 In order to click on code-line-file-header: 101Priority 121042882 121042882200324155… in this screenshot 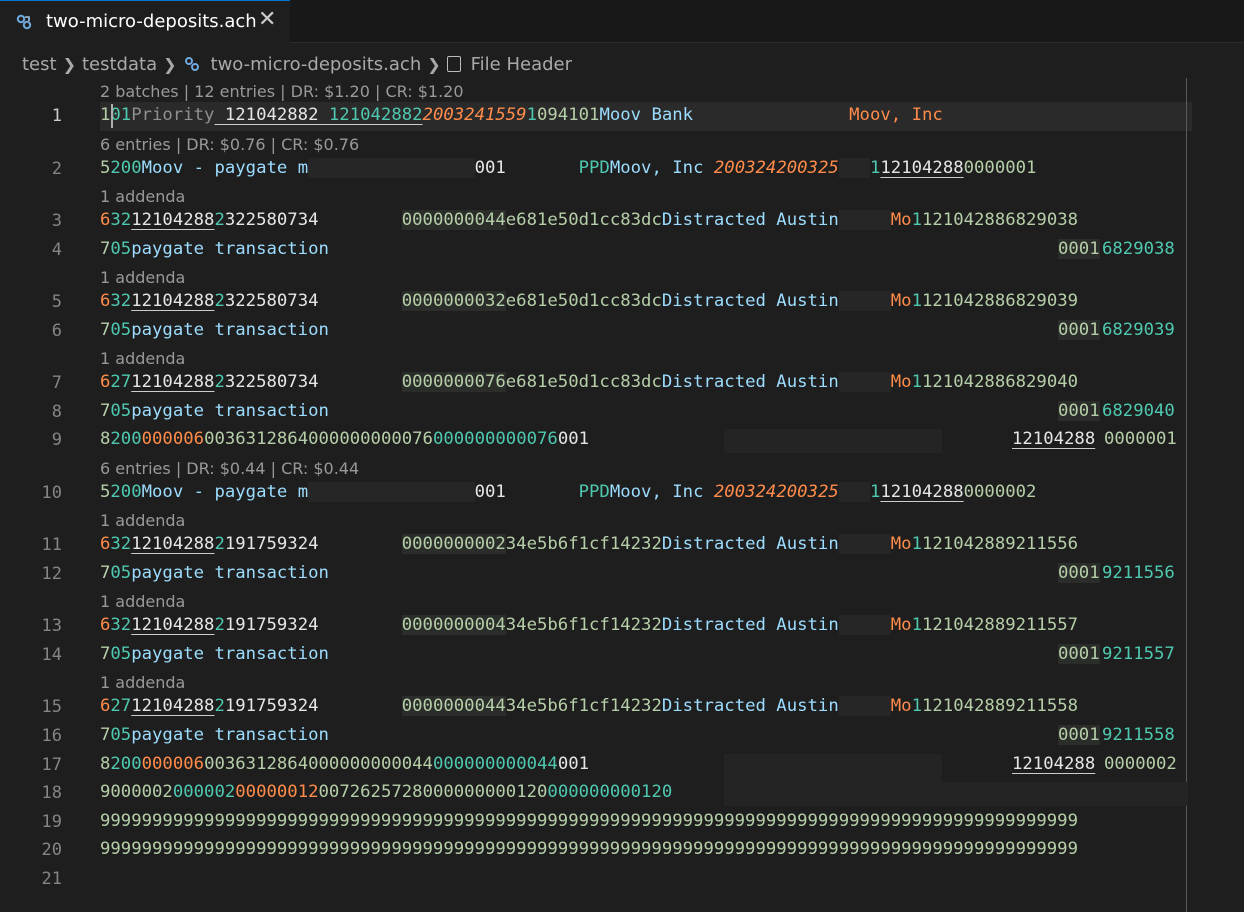, I will do `click(521, 115)`.